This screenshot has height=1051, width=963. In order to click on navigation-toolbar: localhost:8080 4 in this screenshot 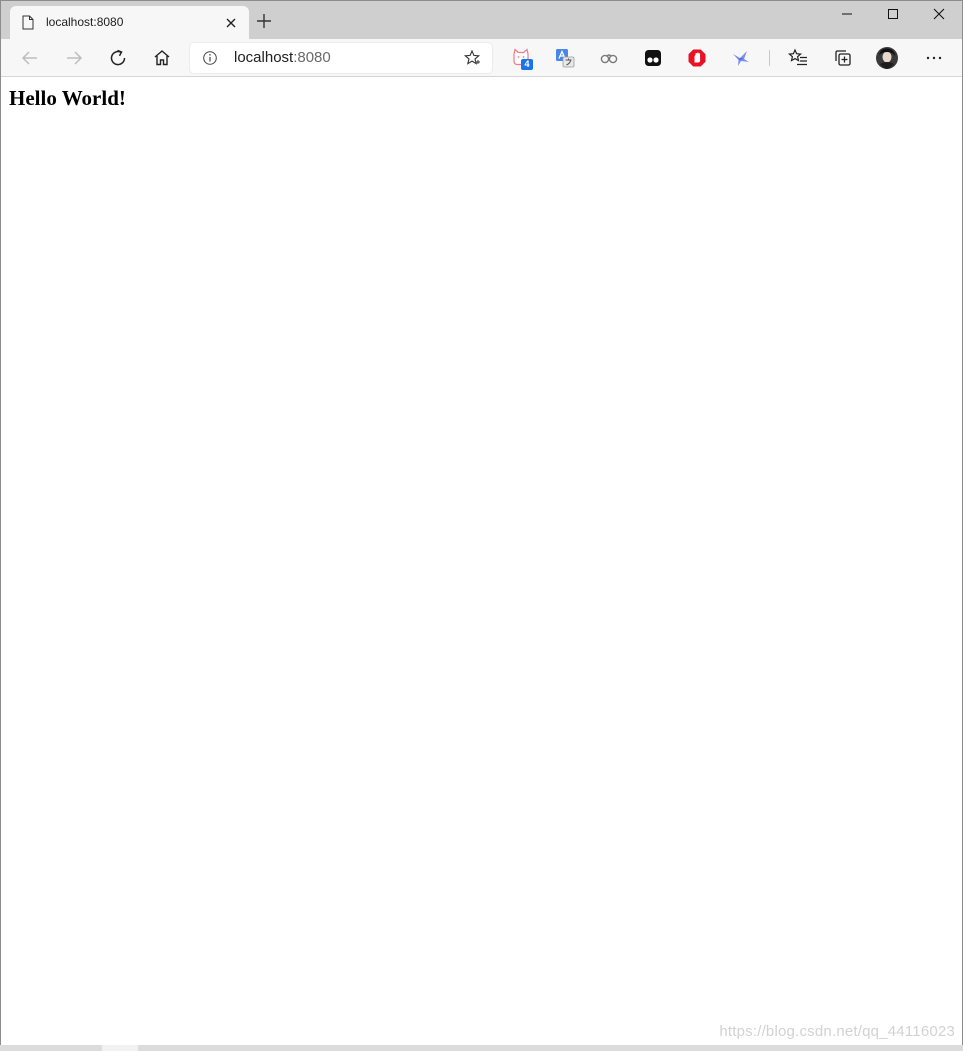, I will do `click(481, 58)`.